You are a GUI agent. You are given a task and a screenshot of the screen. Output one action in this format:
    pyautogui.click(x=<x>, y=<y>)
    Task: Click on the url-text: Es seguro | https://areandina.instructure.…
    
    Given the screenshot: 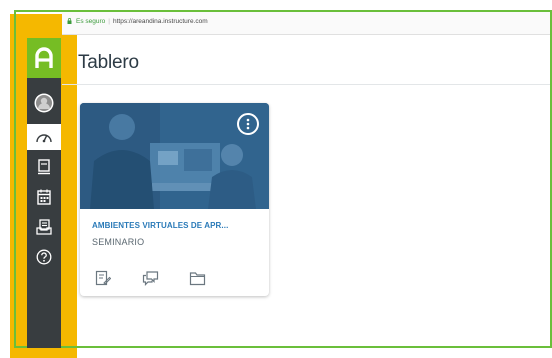 What is the action you would take?
    pyautogui.click(x=142, y=21)
    